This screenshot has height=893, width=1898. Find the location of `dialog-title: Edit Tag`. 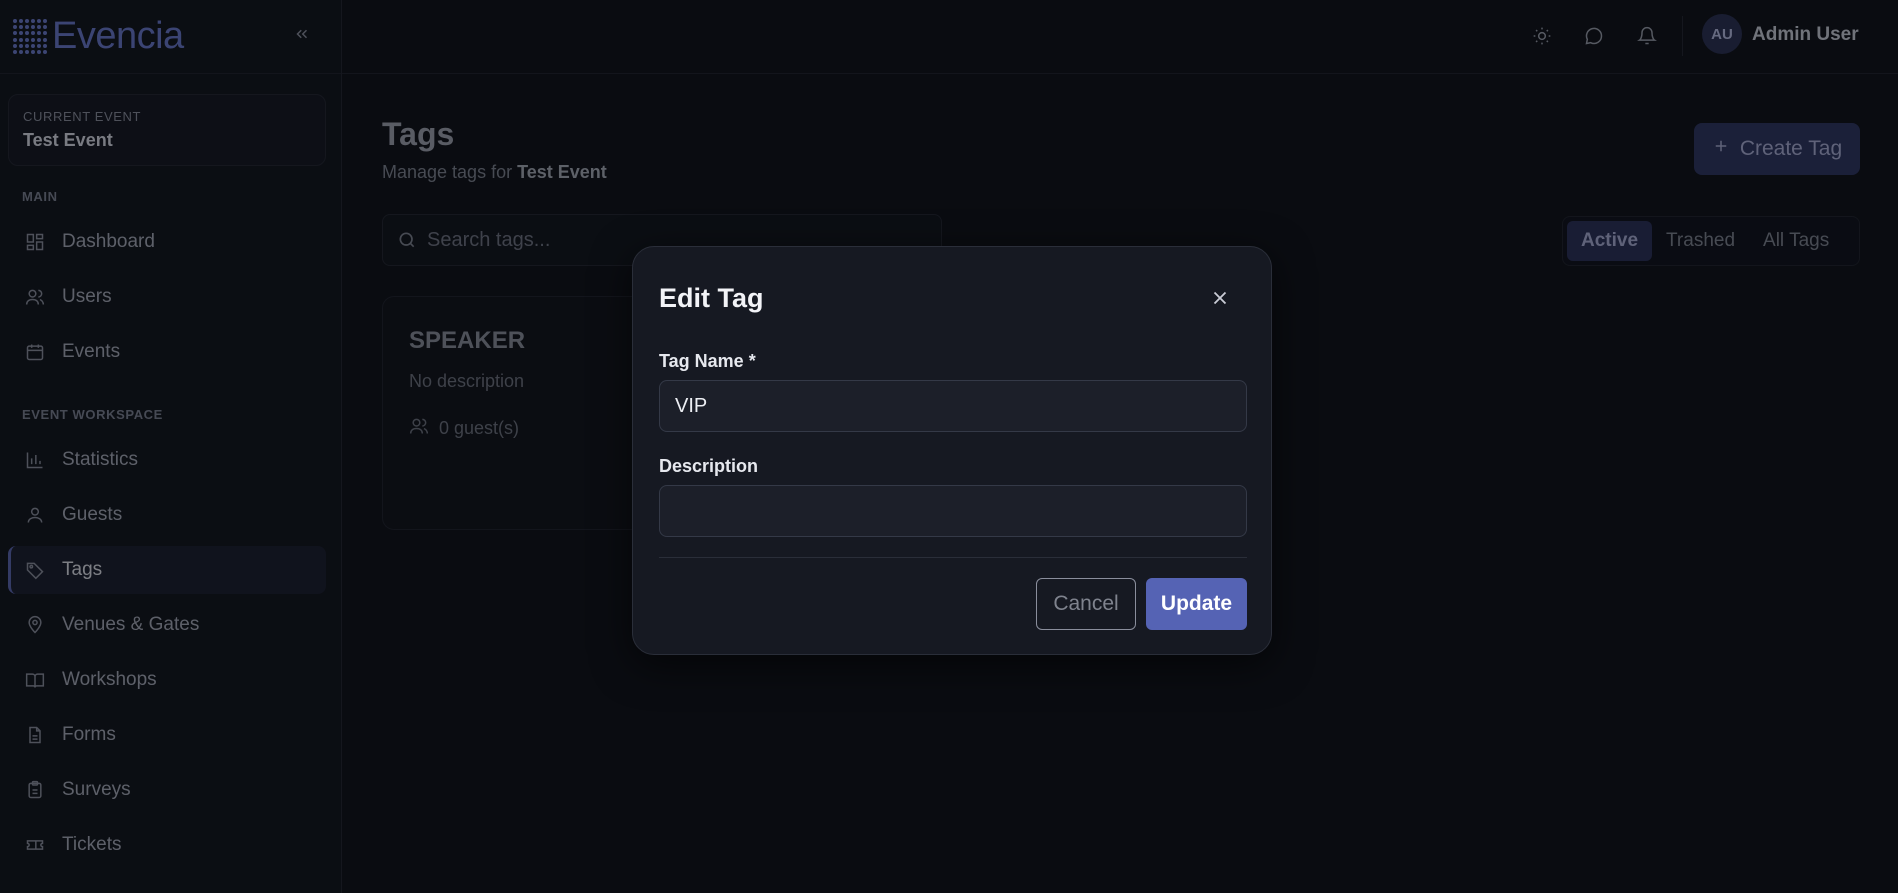

dialog-title: Edit Tag is located at coordinates (711, 298).